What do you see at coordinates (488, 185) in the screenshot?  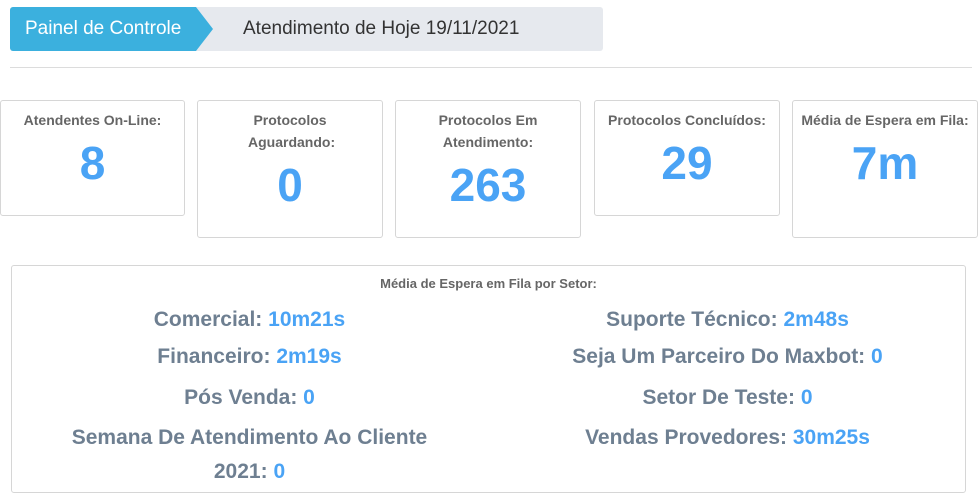 I see `card-value: 263` at bounding box center [488, 185].